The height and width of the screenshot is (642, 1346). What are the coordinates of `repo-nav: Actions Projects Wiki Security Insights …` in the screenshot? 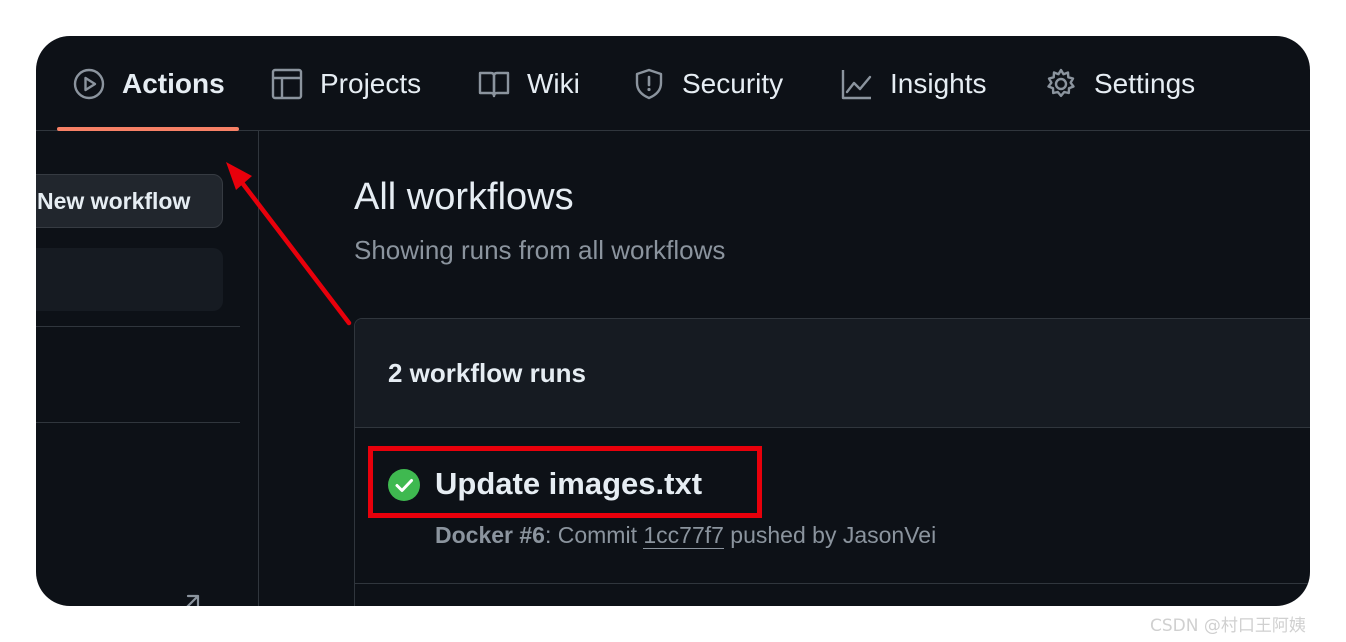 It's located at (673, 83).